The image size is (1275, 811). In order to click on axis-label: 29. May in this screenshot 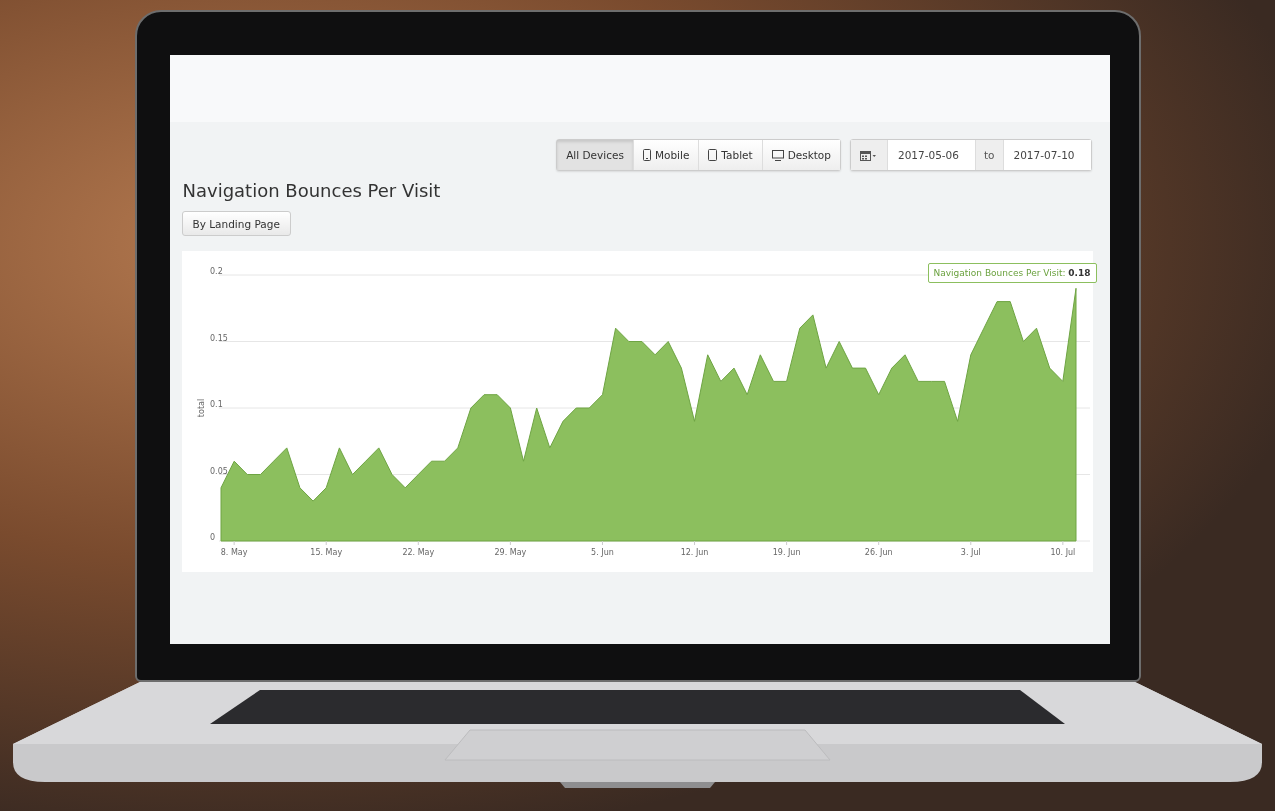, I will do `click(510, 552)`.